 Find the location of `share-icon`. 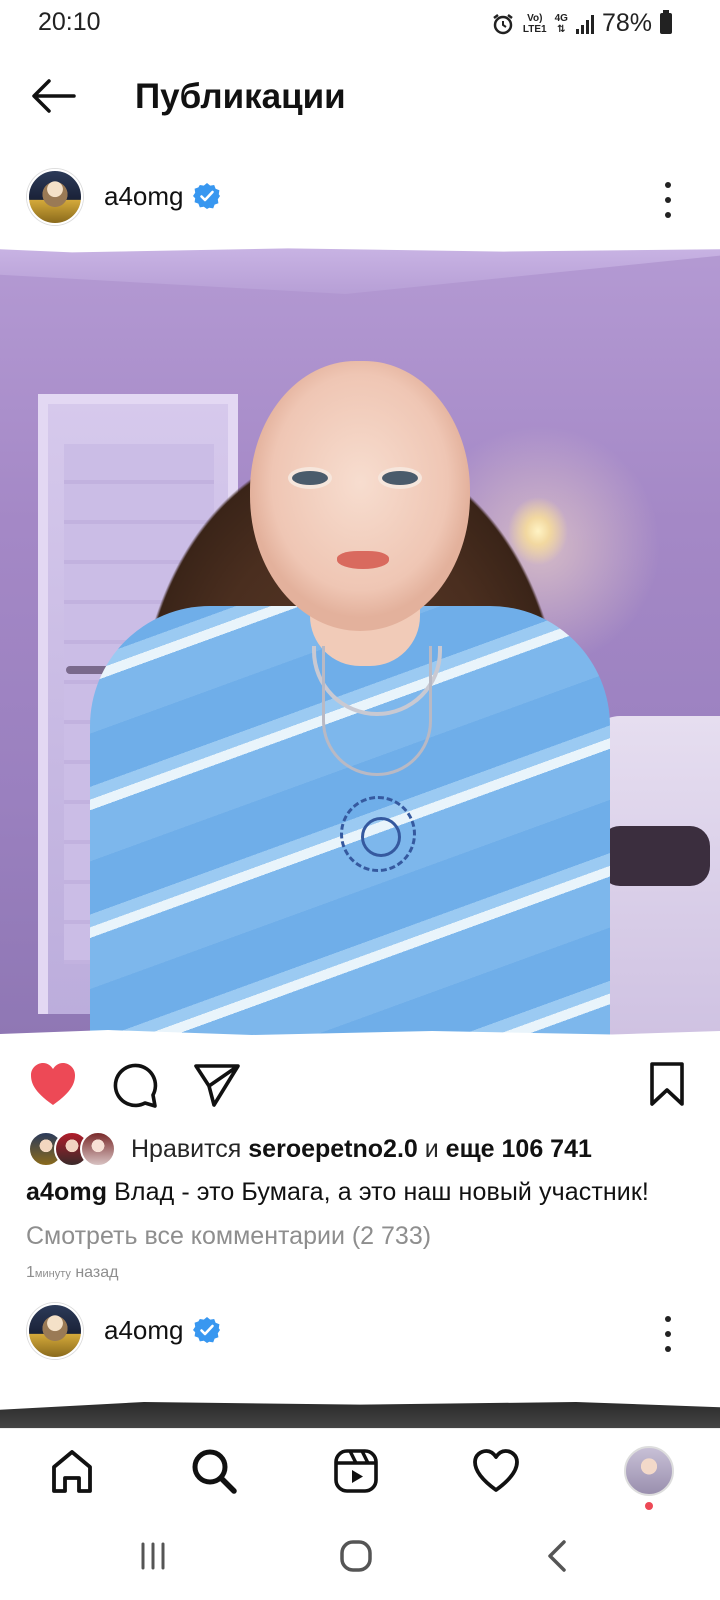

share-icon is located at coordinates (217, 1085).